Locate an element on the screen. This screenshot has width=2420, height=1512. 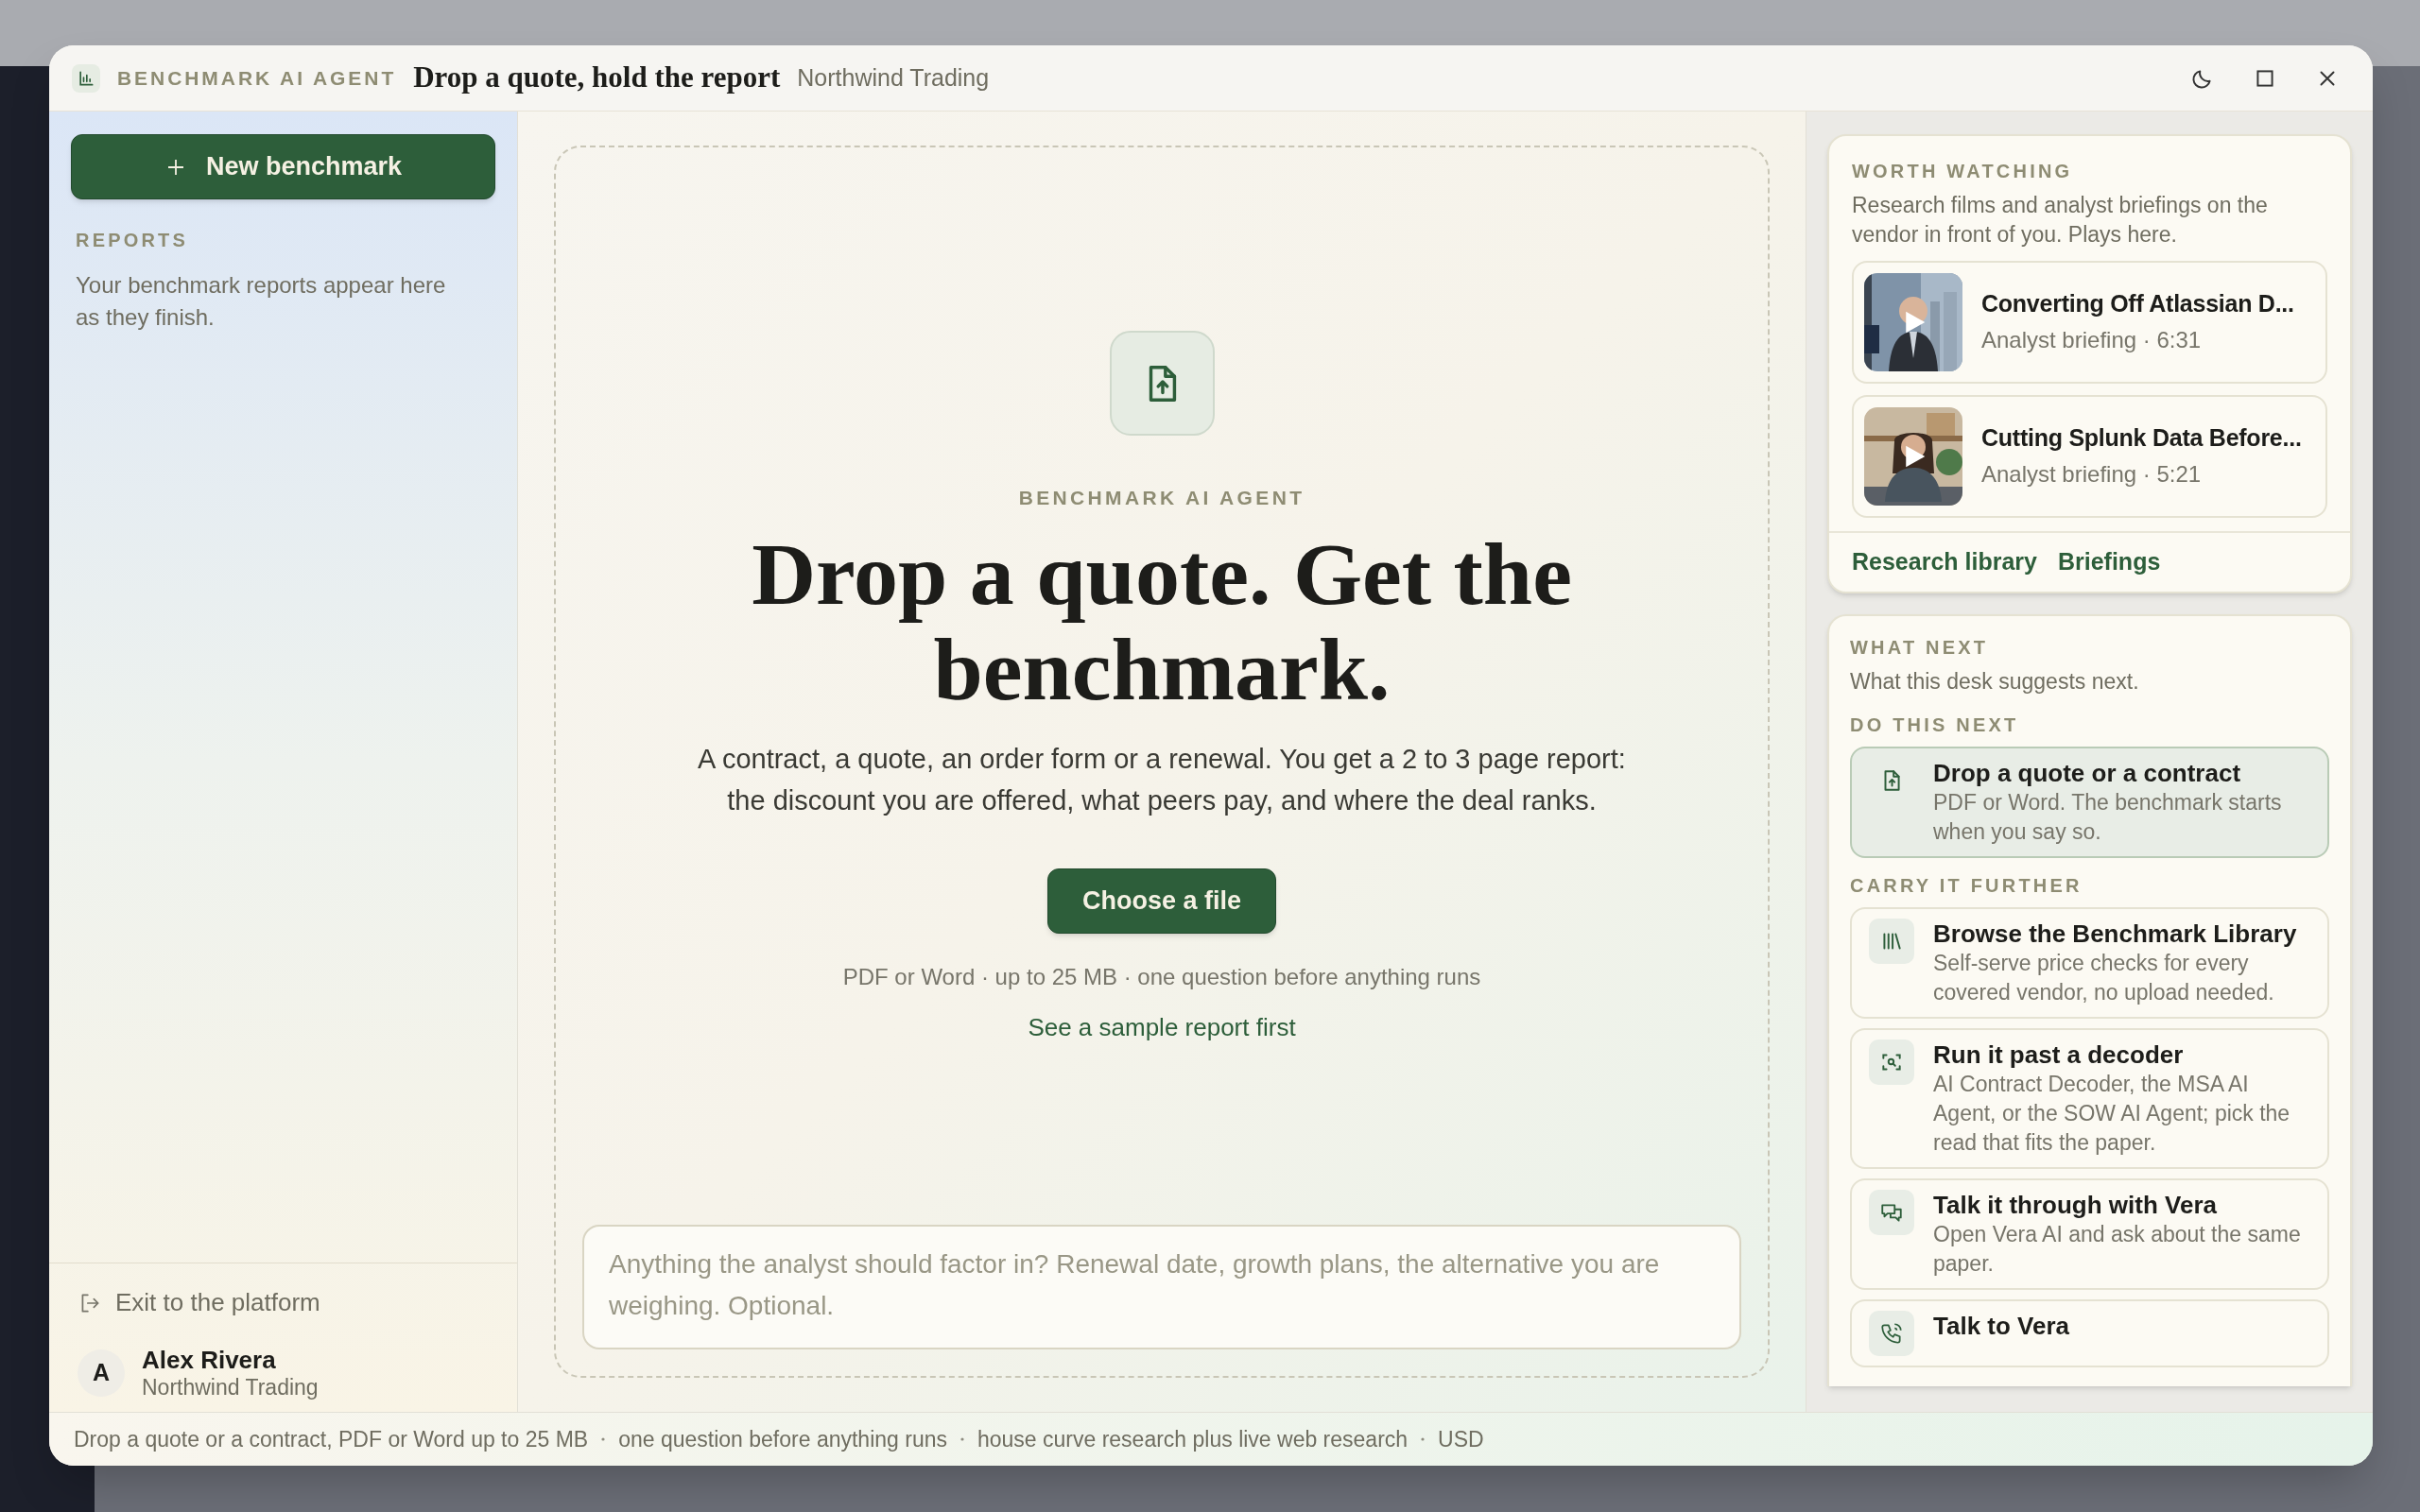
suggestion-item: Talk to Vera is located at coordinates (2089, 1333).